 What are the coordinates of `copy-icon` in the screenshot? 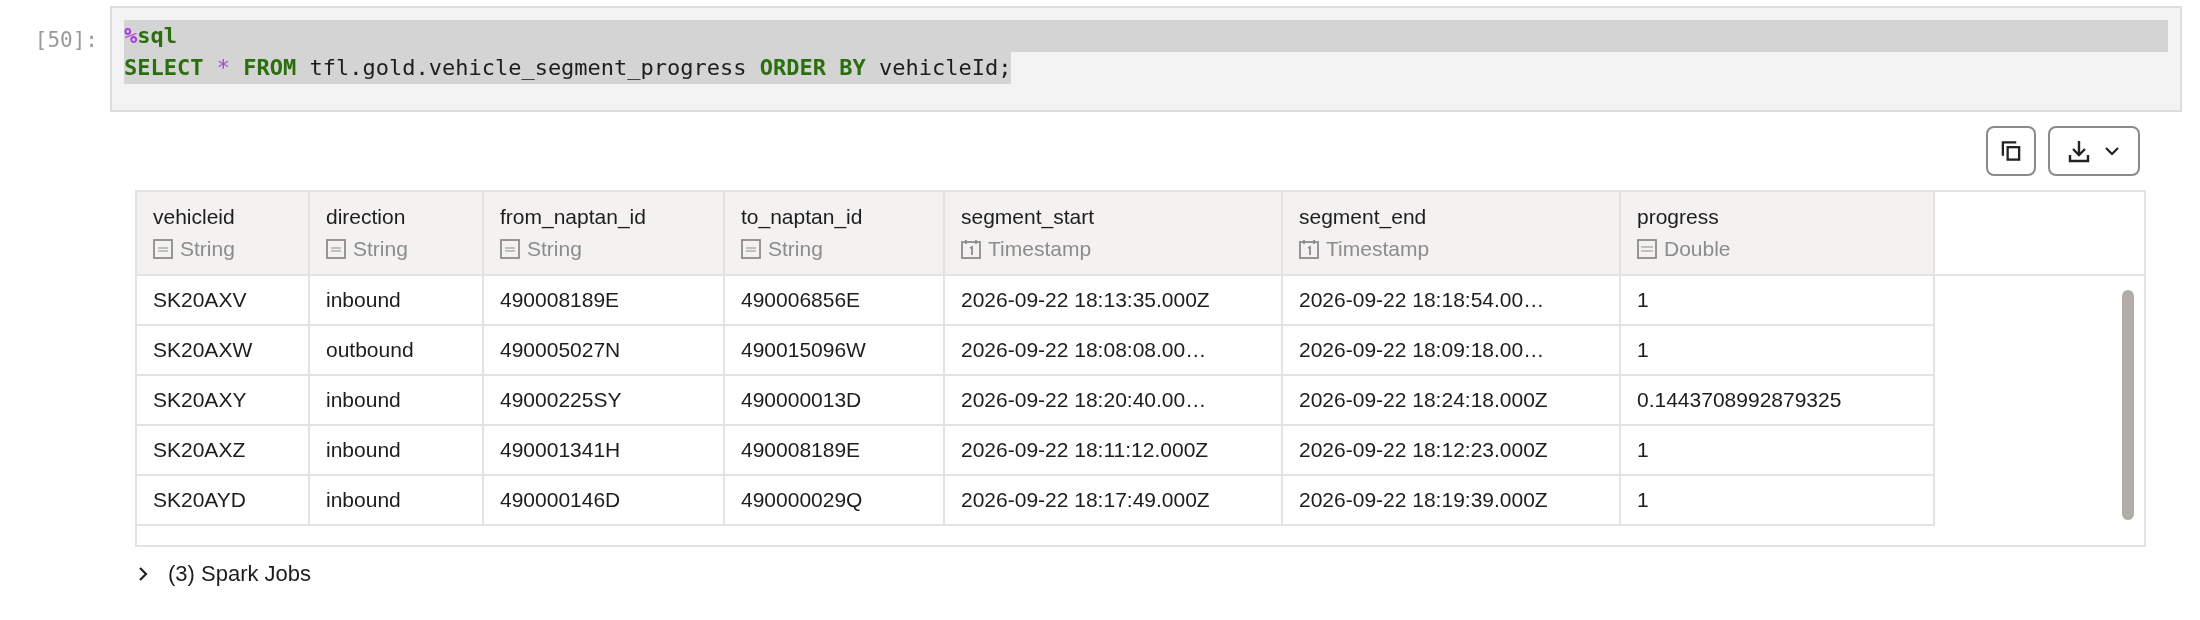 It's located at (2011, 151).